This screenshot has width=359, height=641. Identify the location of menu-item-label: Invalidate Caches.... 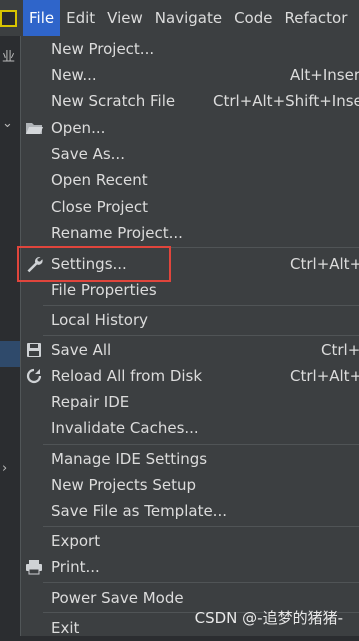
(125, 428).